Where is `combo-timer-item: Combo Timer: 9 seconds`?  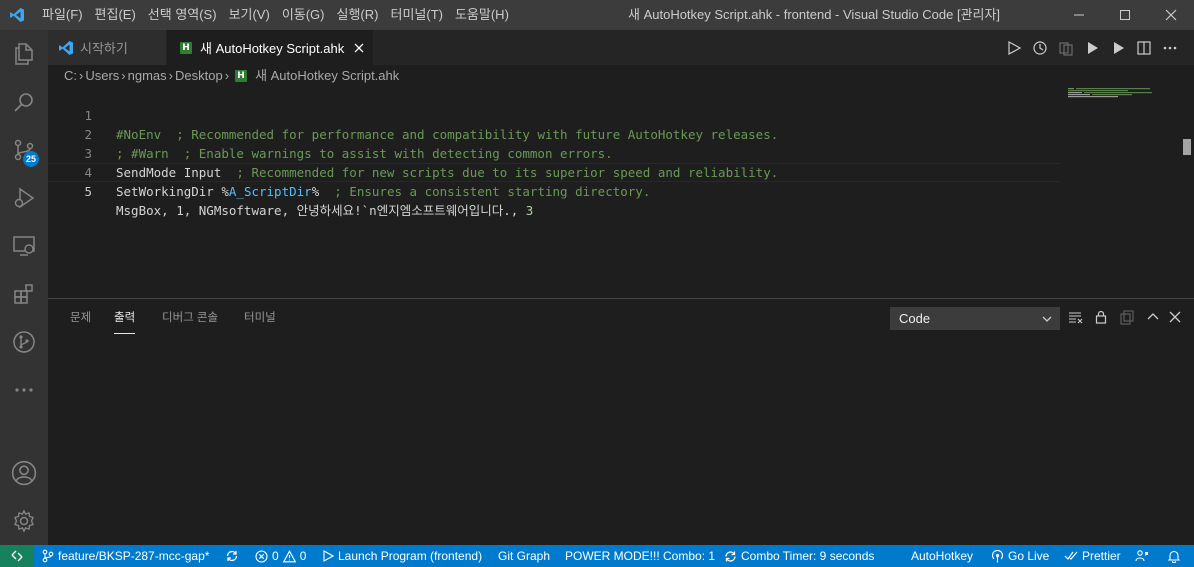 combo-timer-item: Combo Timer: 9 seconds is located at coordinates (799, 556).